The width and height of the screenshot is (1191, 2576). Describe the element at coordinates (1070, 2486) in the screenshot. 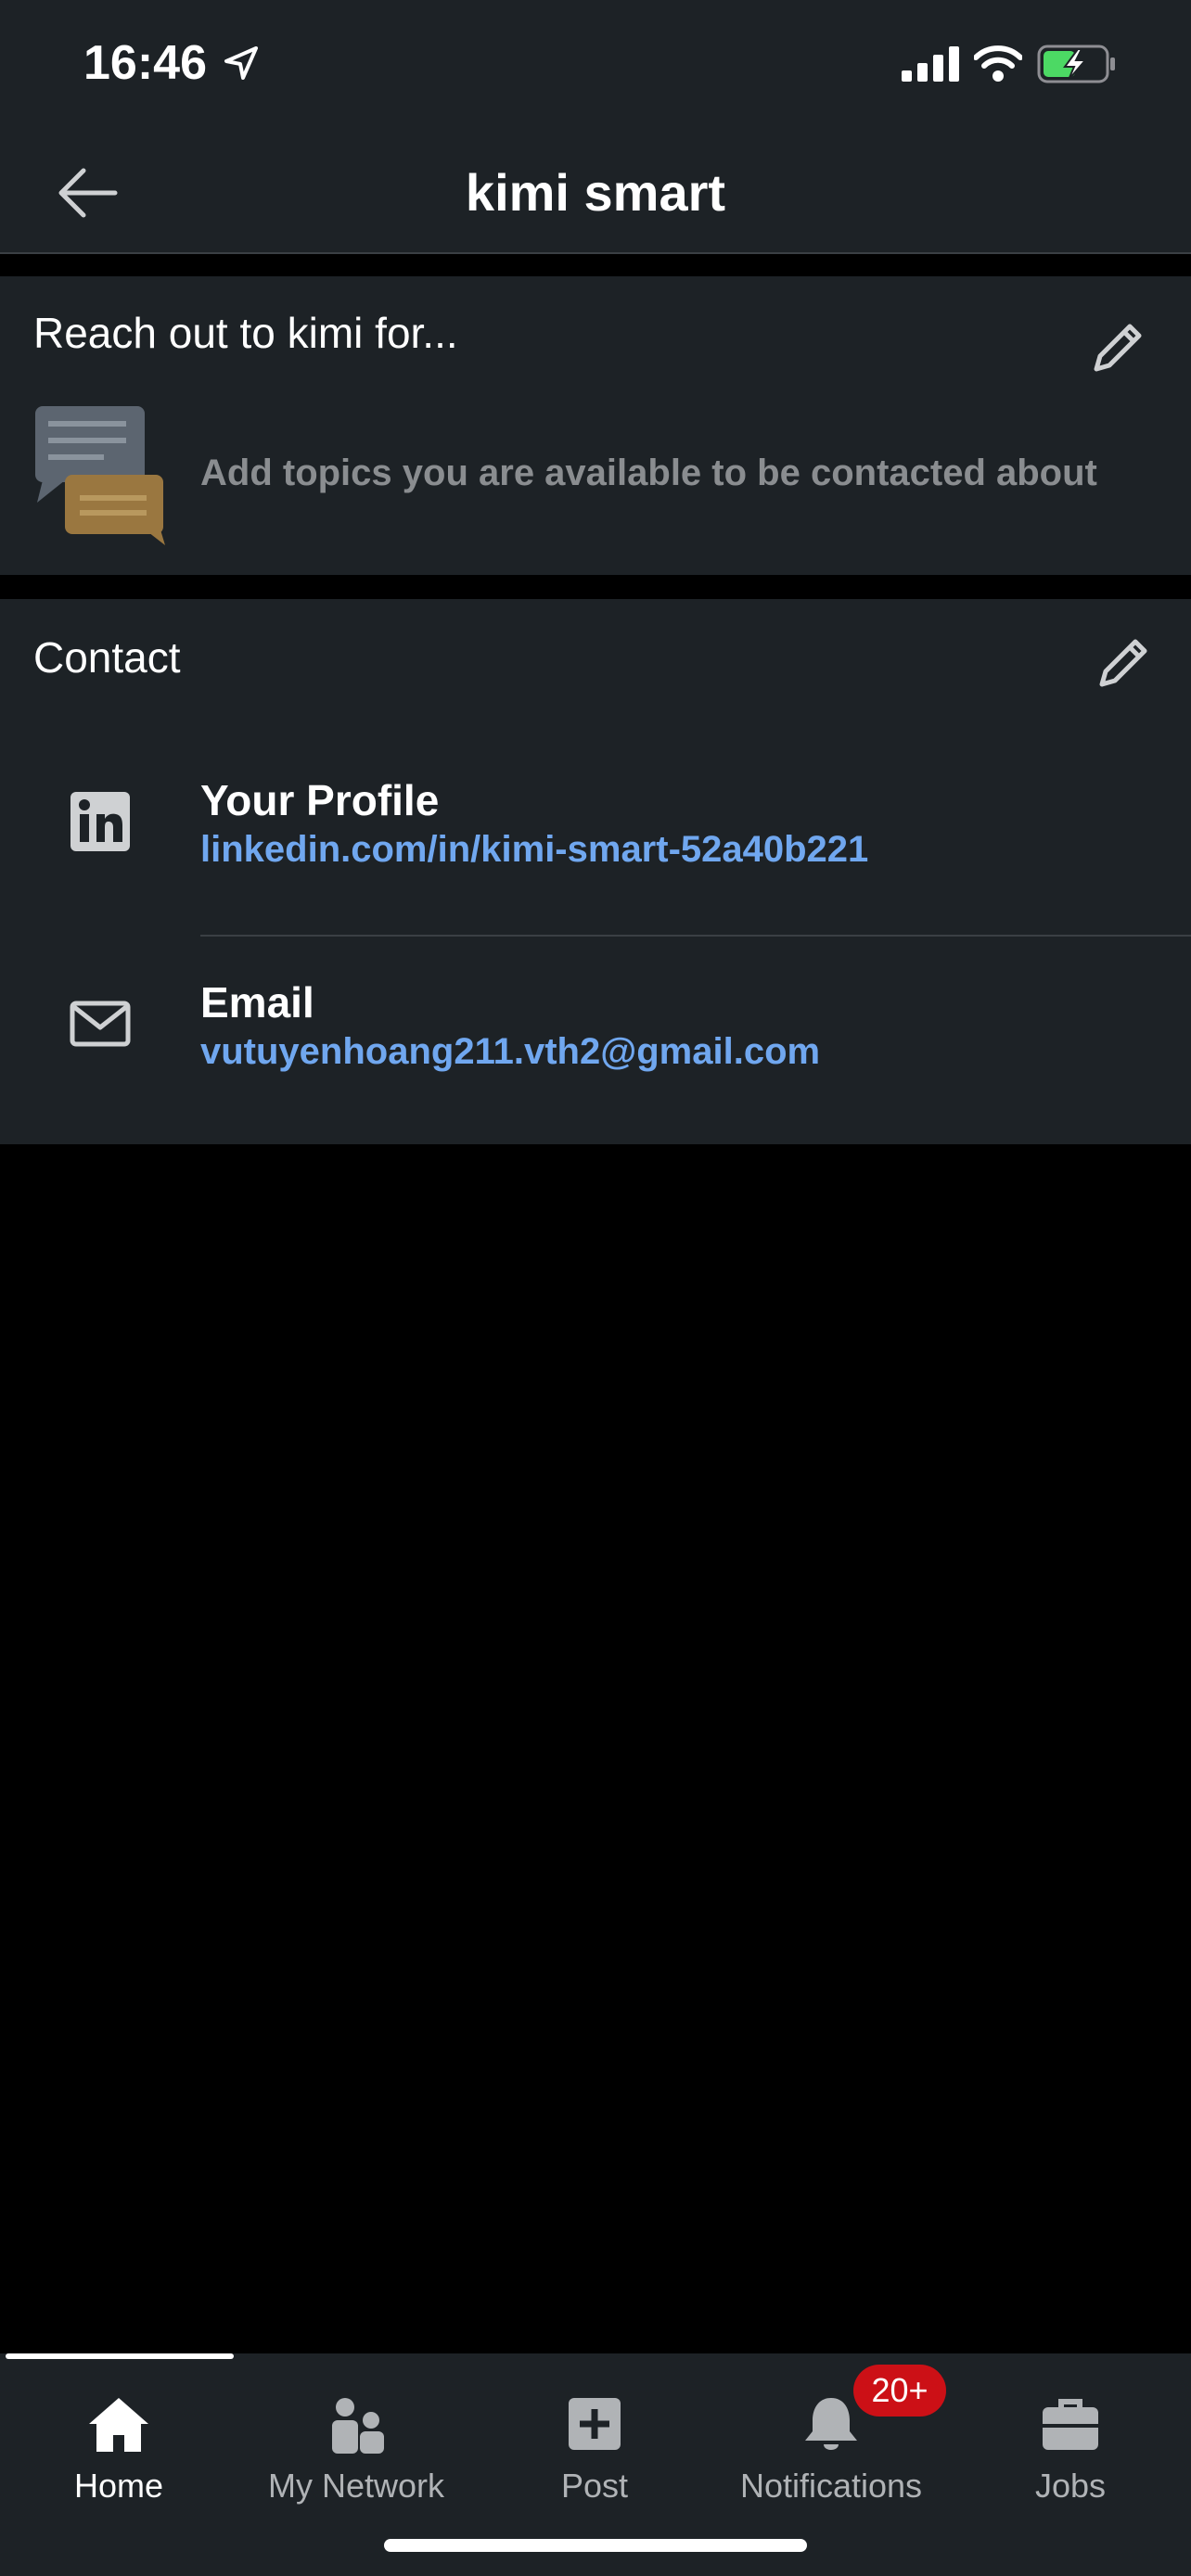

I see `tab-label: Jobs` at that location.